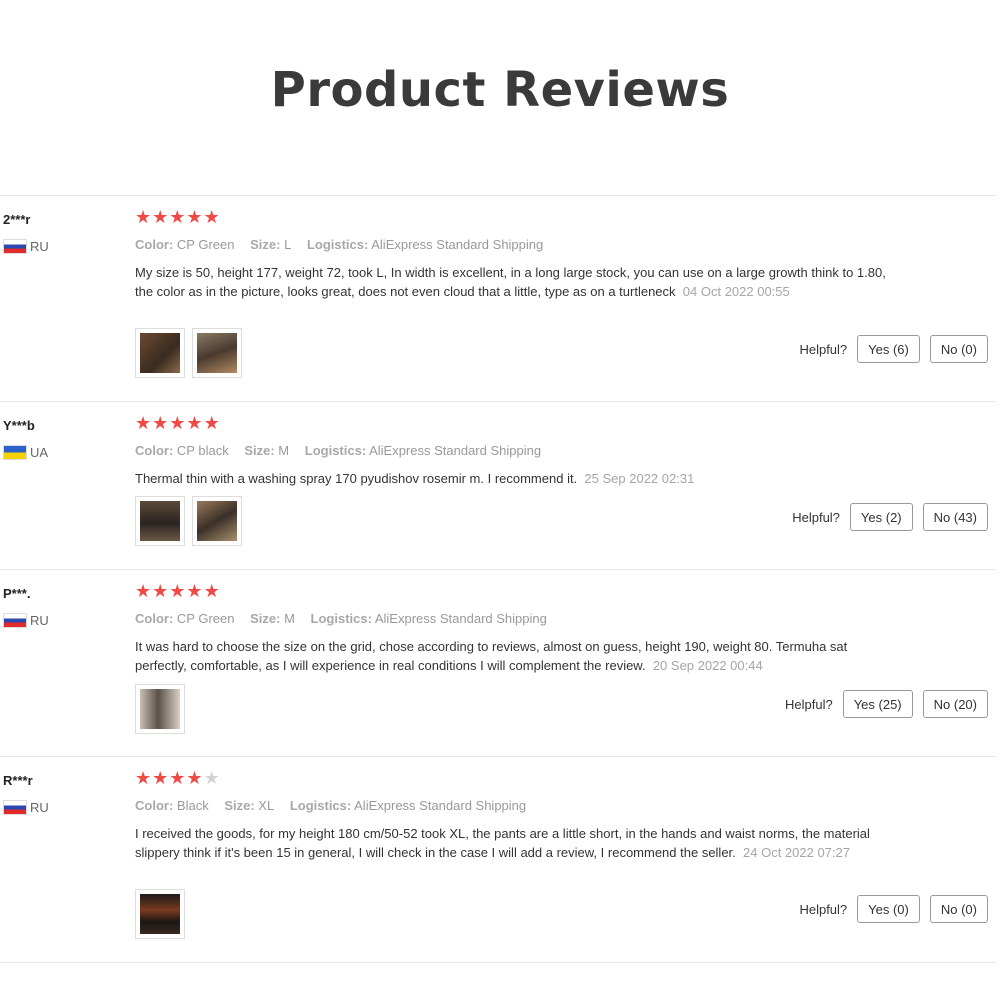 The height and width of the screenshot is (1000, 1000). I want to click on reviewer-country: UA, so click(25, 452).